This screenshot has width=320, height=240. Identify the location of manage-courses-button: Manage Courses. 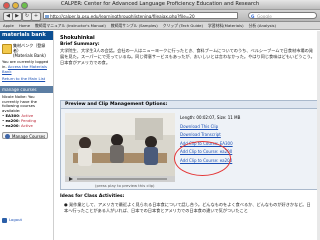
(25, 136).